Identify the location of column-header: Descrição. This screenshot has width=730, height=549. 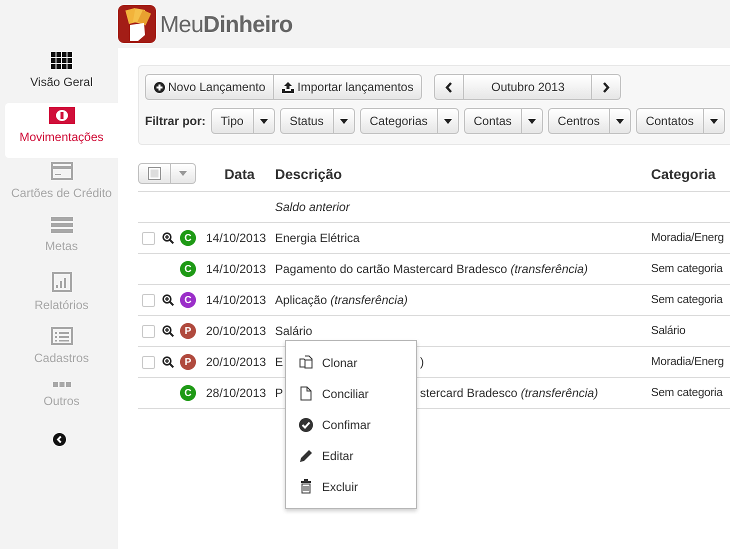
(308, 174).